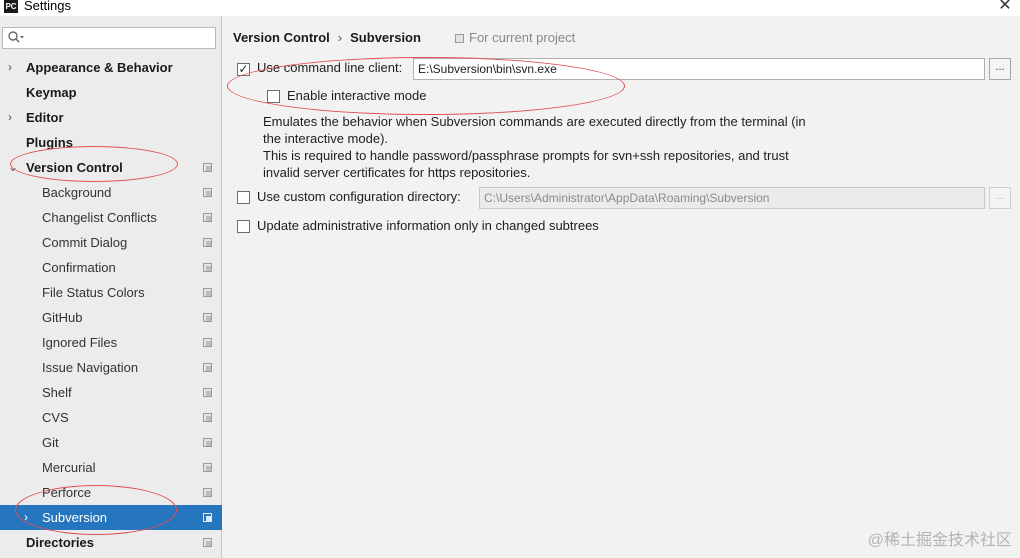 The width and height of the screenshot is (1020, 558). What do you see at coordinates (75, 517) in the screenshot?
I see `sidebar-item-label: Subversion` at bounding box center [75, 517].